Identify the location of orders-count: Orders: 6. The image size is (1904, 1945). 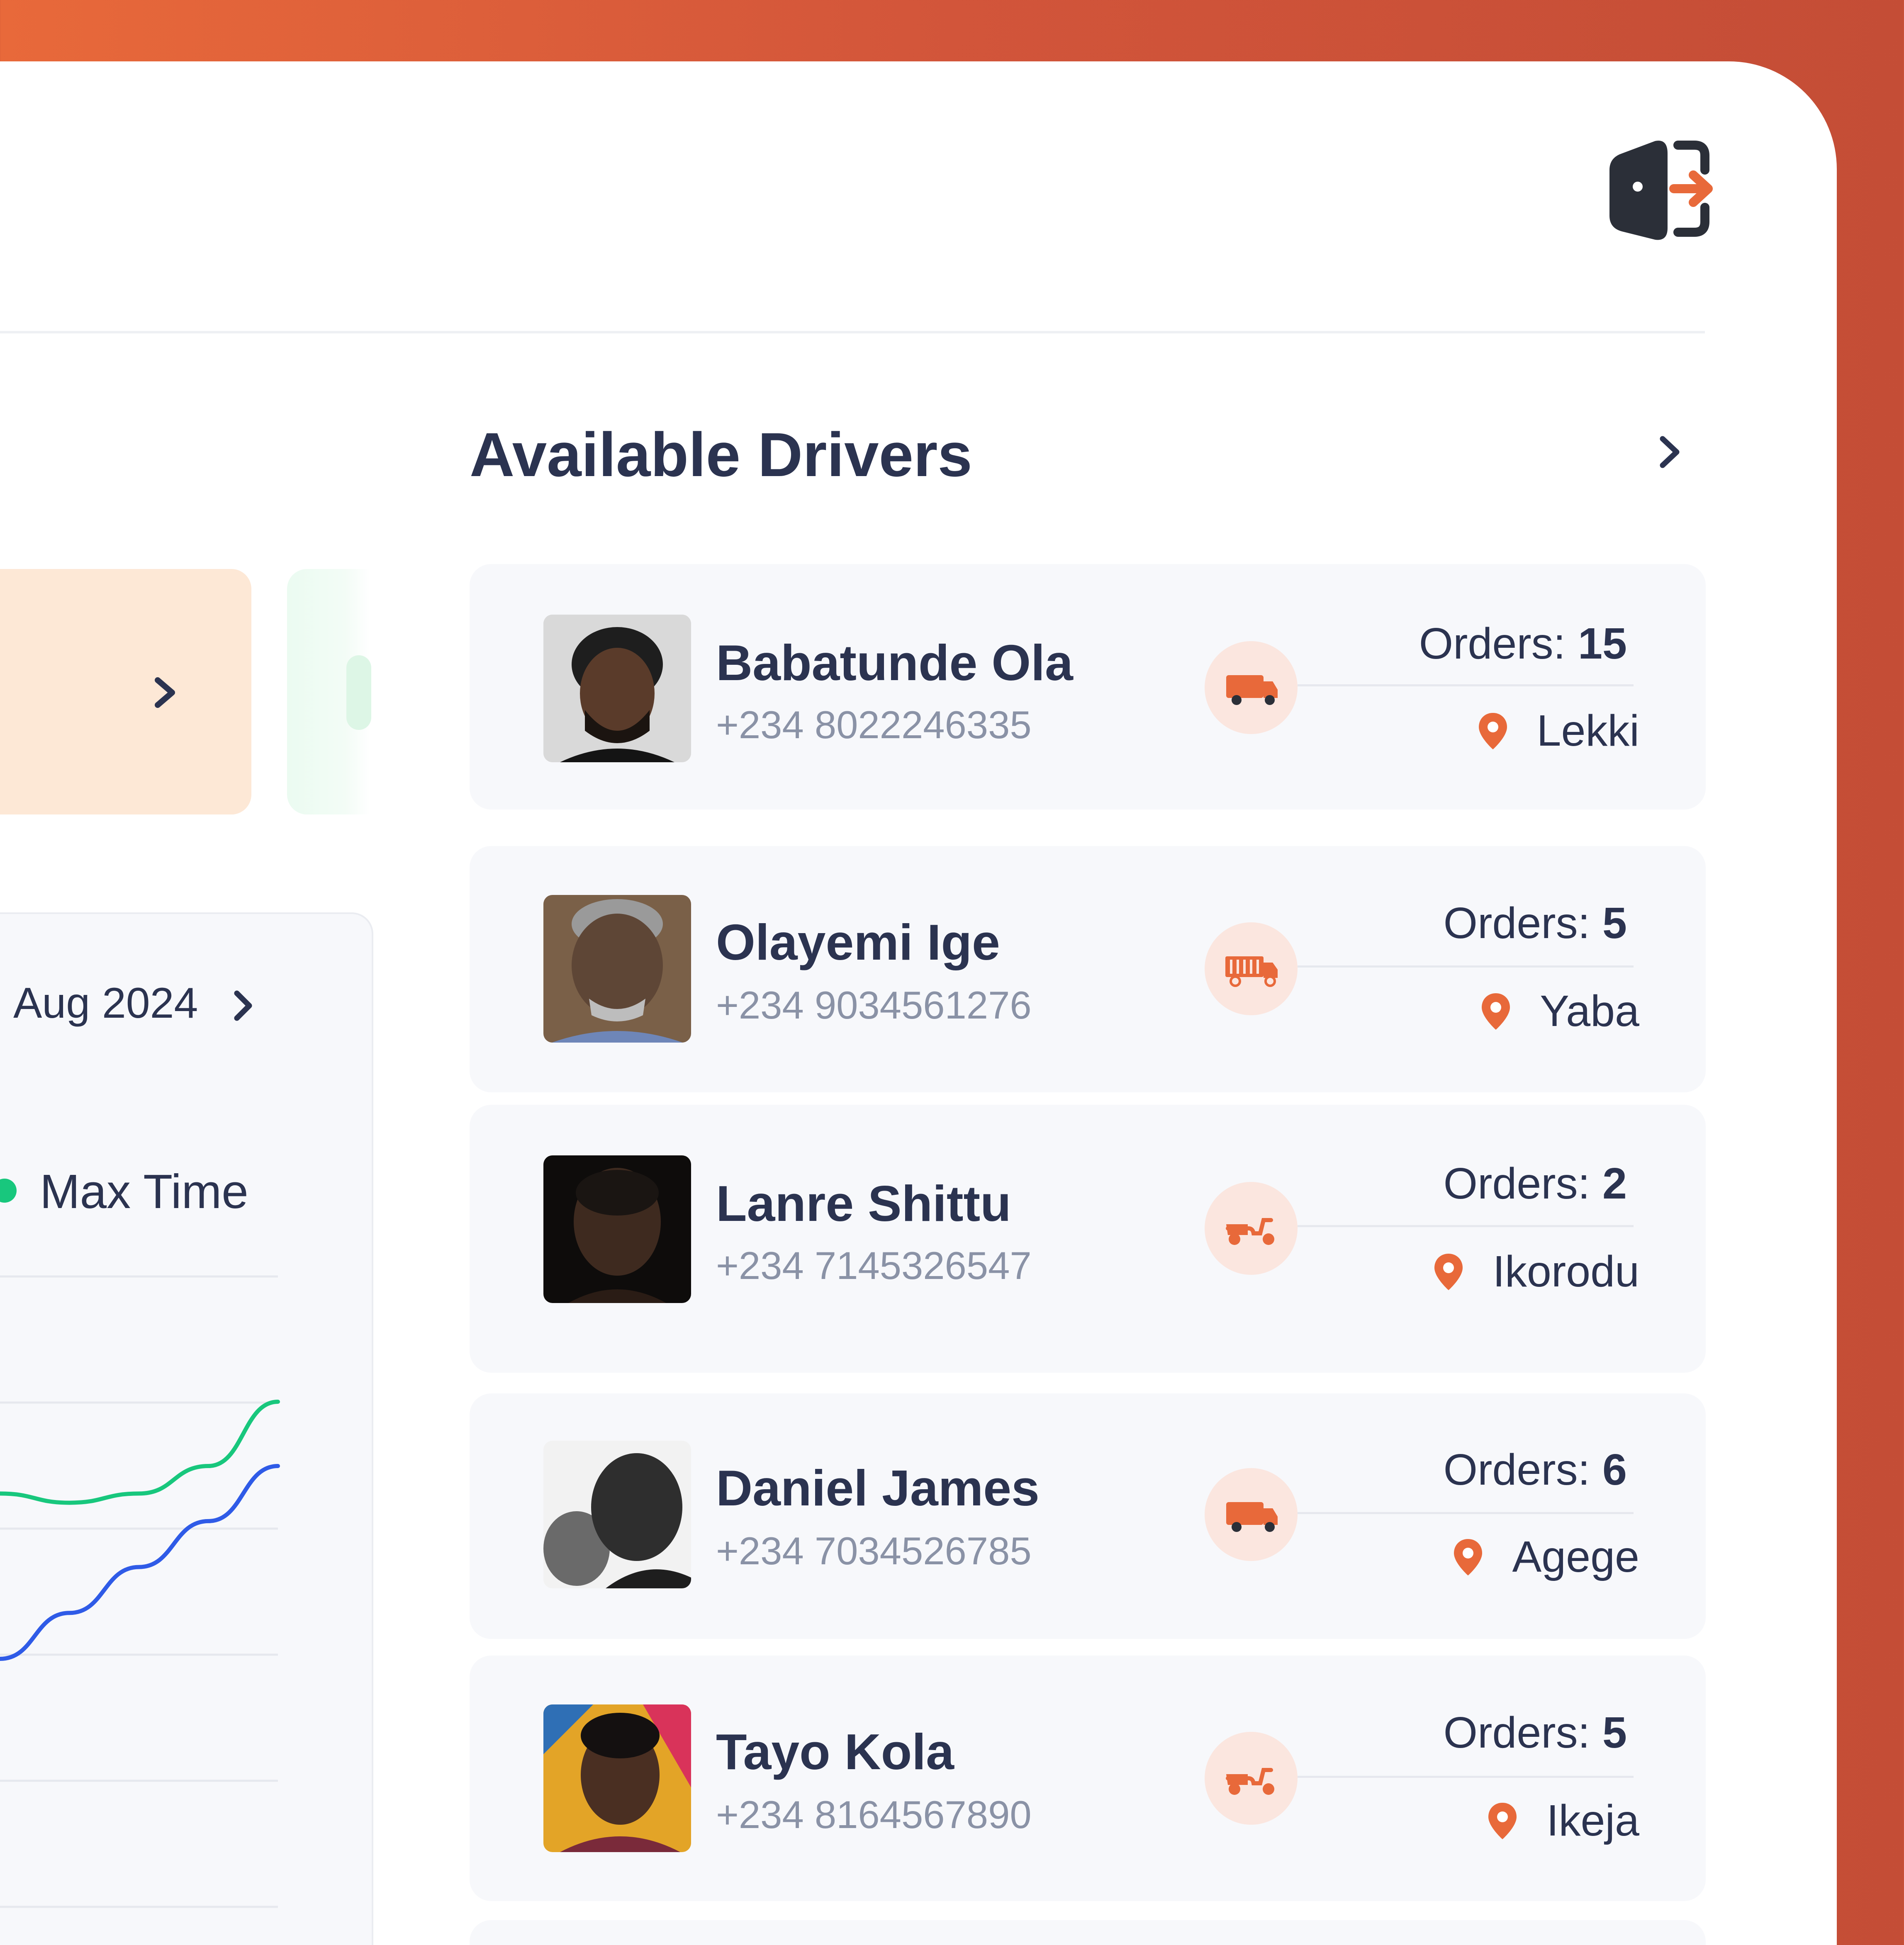
(1535, 1469).